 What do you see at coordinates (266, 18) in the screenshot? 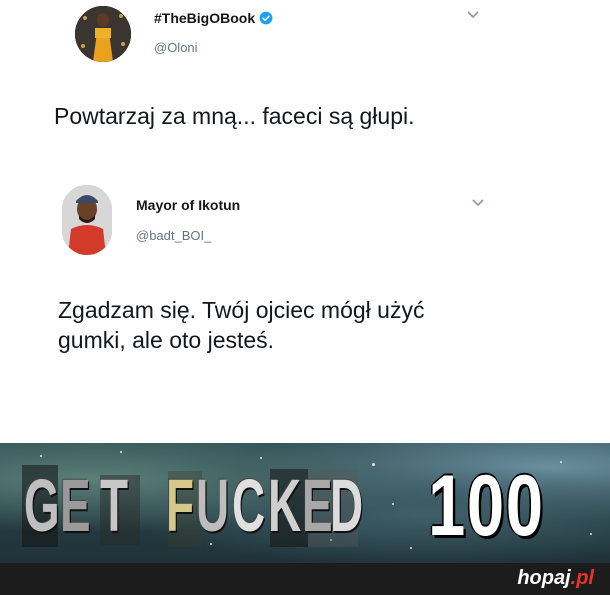
I see `verified-badge-icon` at bounding box center [266, 18].